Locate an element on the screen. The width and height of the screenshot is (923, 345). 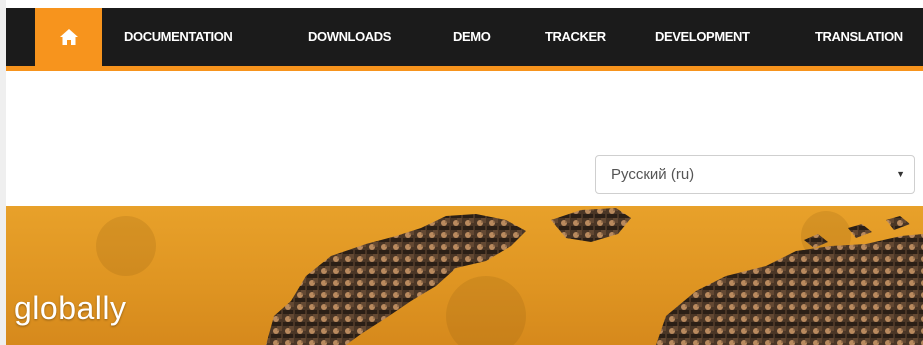
hero-tagline: globally is located at coordinates (70, 308).